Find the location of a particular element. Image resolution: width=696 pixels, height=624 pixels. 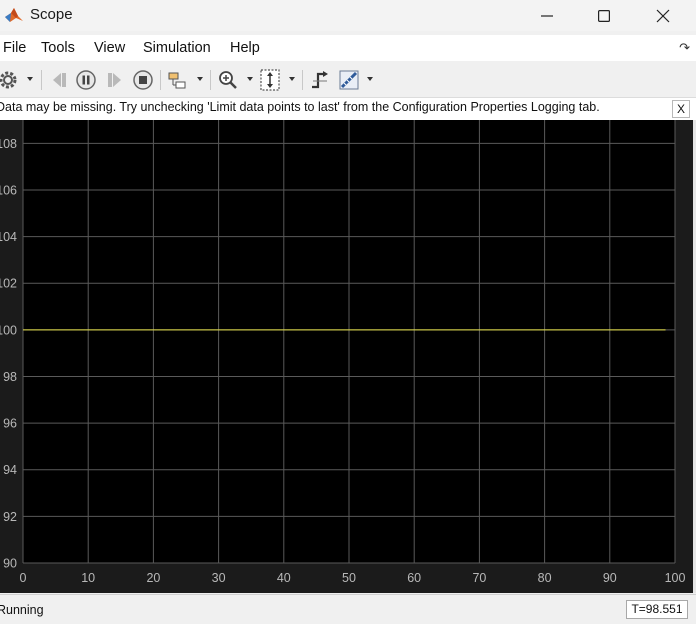

scale-axes-button is located at coordinates (270, 80).